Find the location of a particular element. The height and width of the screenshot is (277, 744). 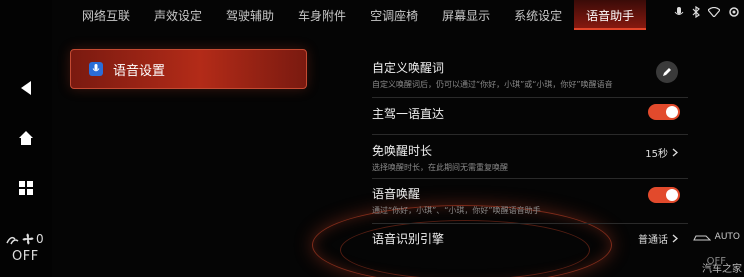

duration-value: 15秒 is located at coordinates (656, 154).